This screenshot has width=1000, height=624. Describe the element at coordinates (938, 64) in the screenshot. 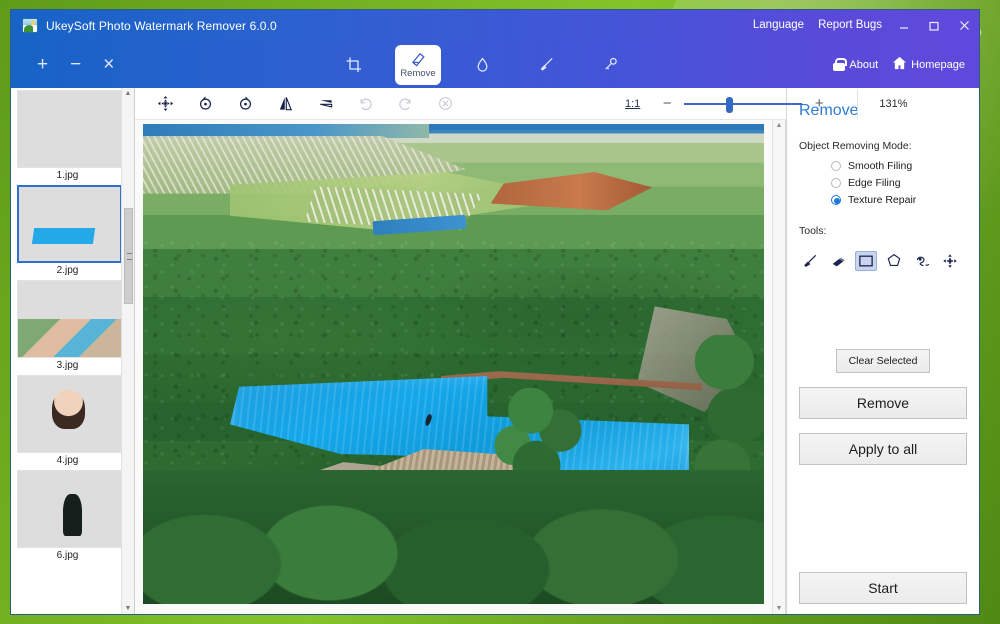

I see `homepage-label: Homepage` at that location.